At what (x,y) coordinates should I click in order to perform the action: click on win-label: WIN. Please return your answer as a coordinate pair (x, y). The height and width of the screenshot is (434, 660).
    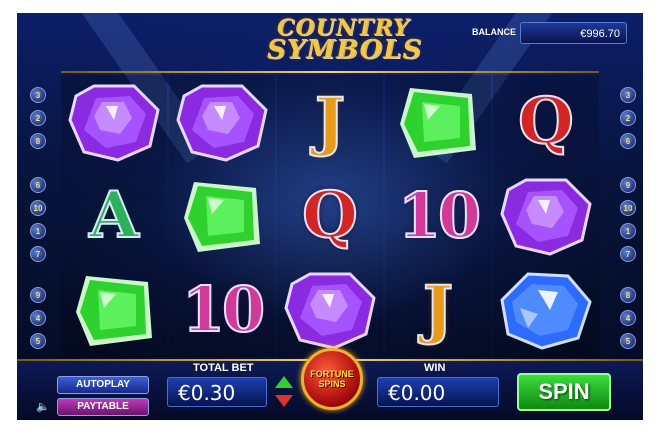
    Looking at the image, I should click on (435, 368).